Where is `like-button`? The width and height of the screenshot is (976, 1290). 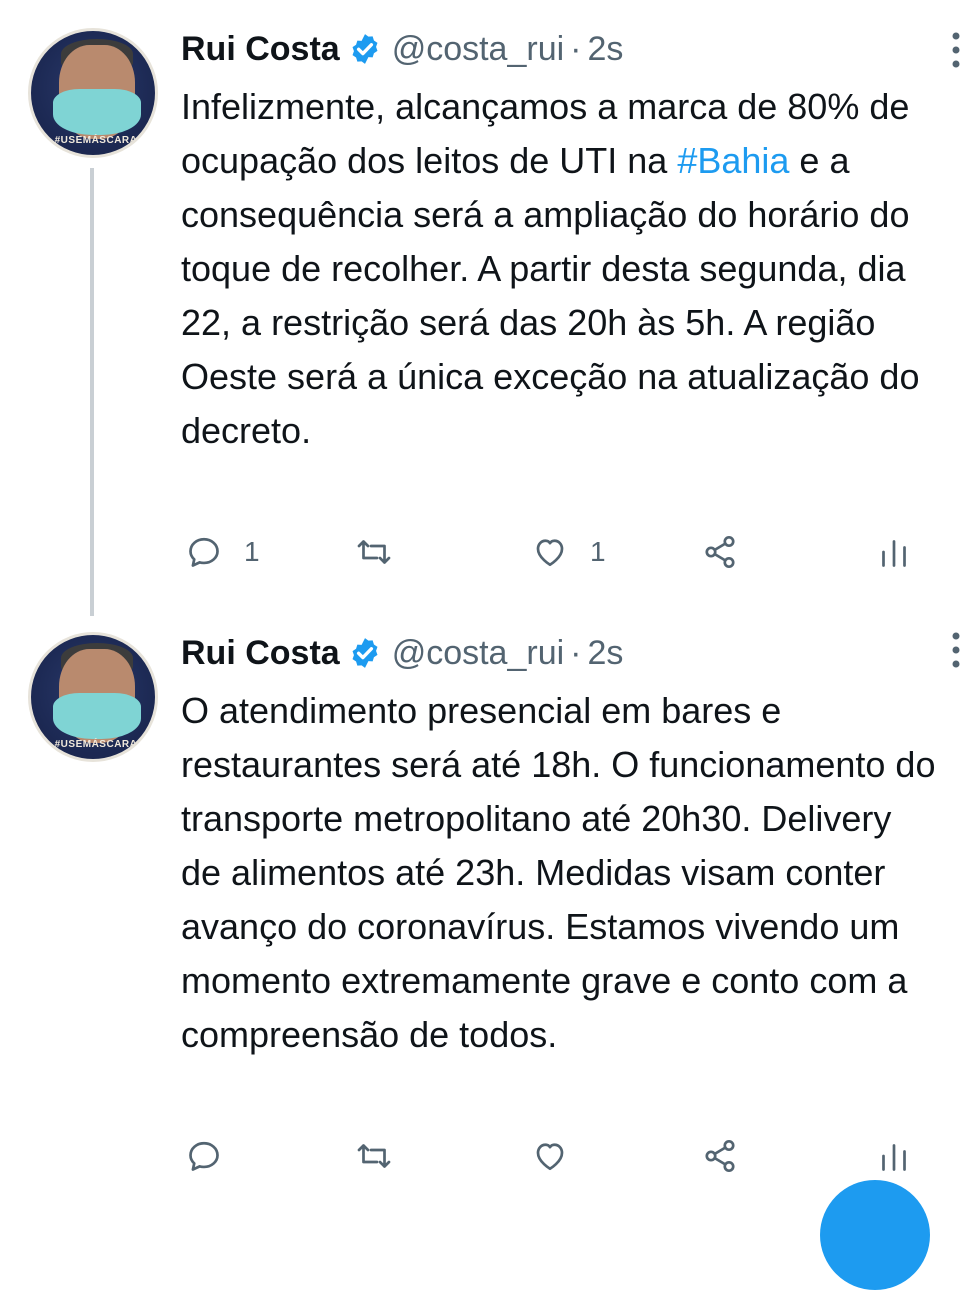
like-button is located at coordinates (561, 1156).